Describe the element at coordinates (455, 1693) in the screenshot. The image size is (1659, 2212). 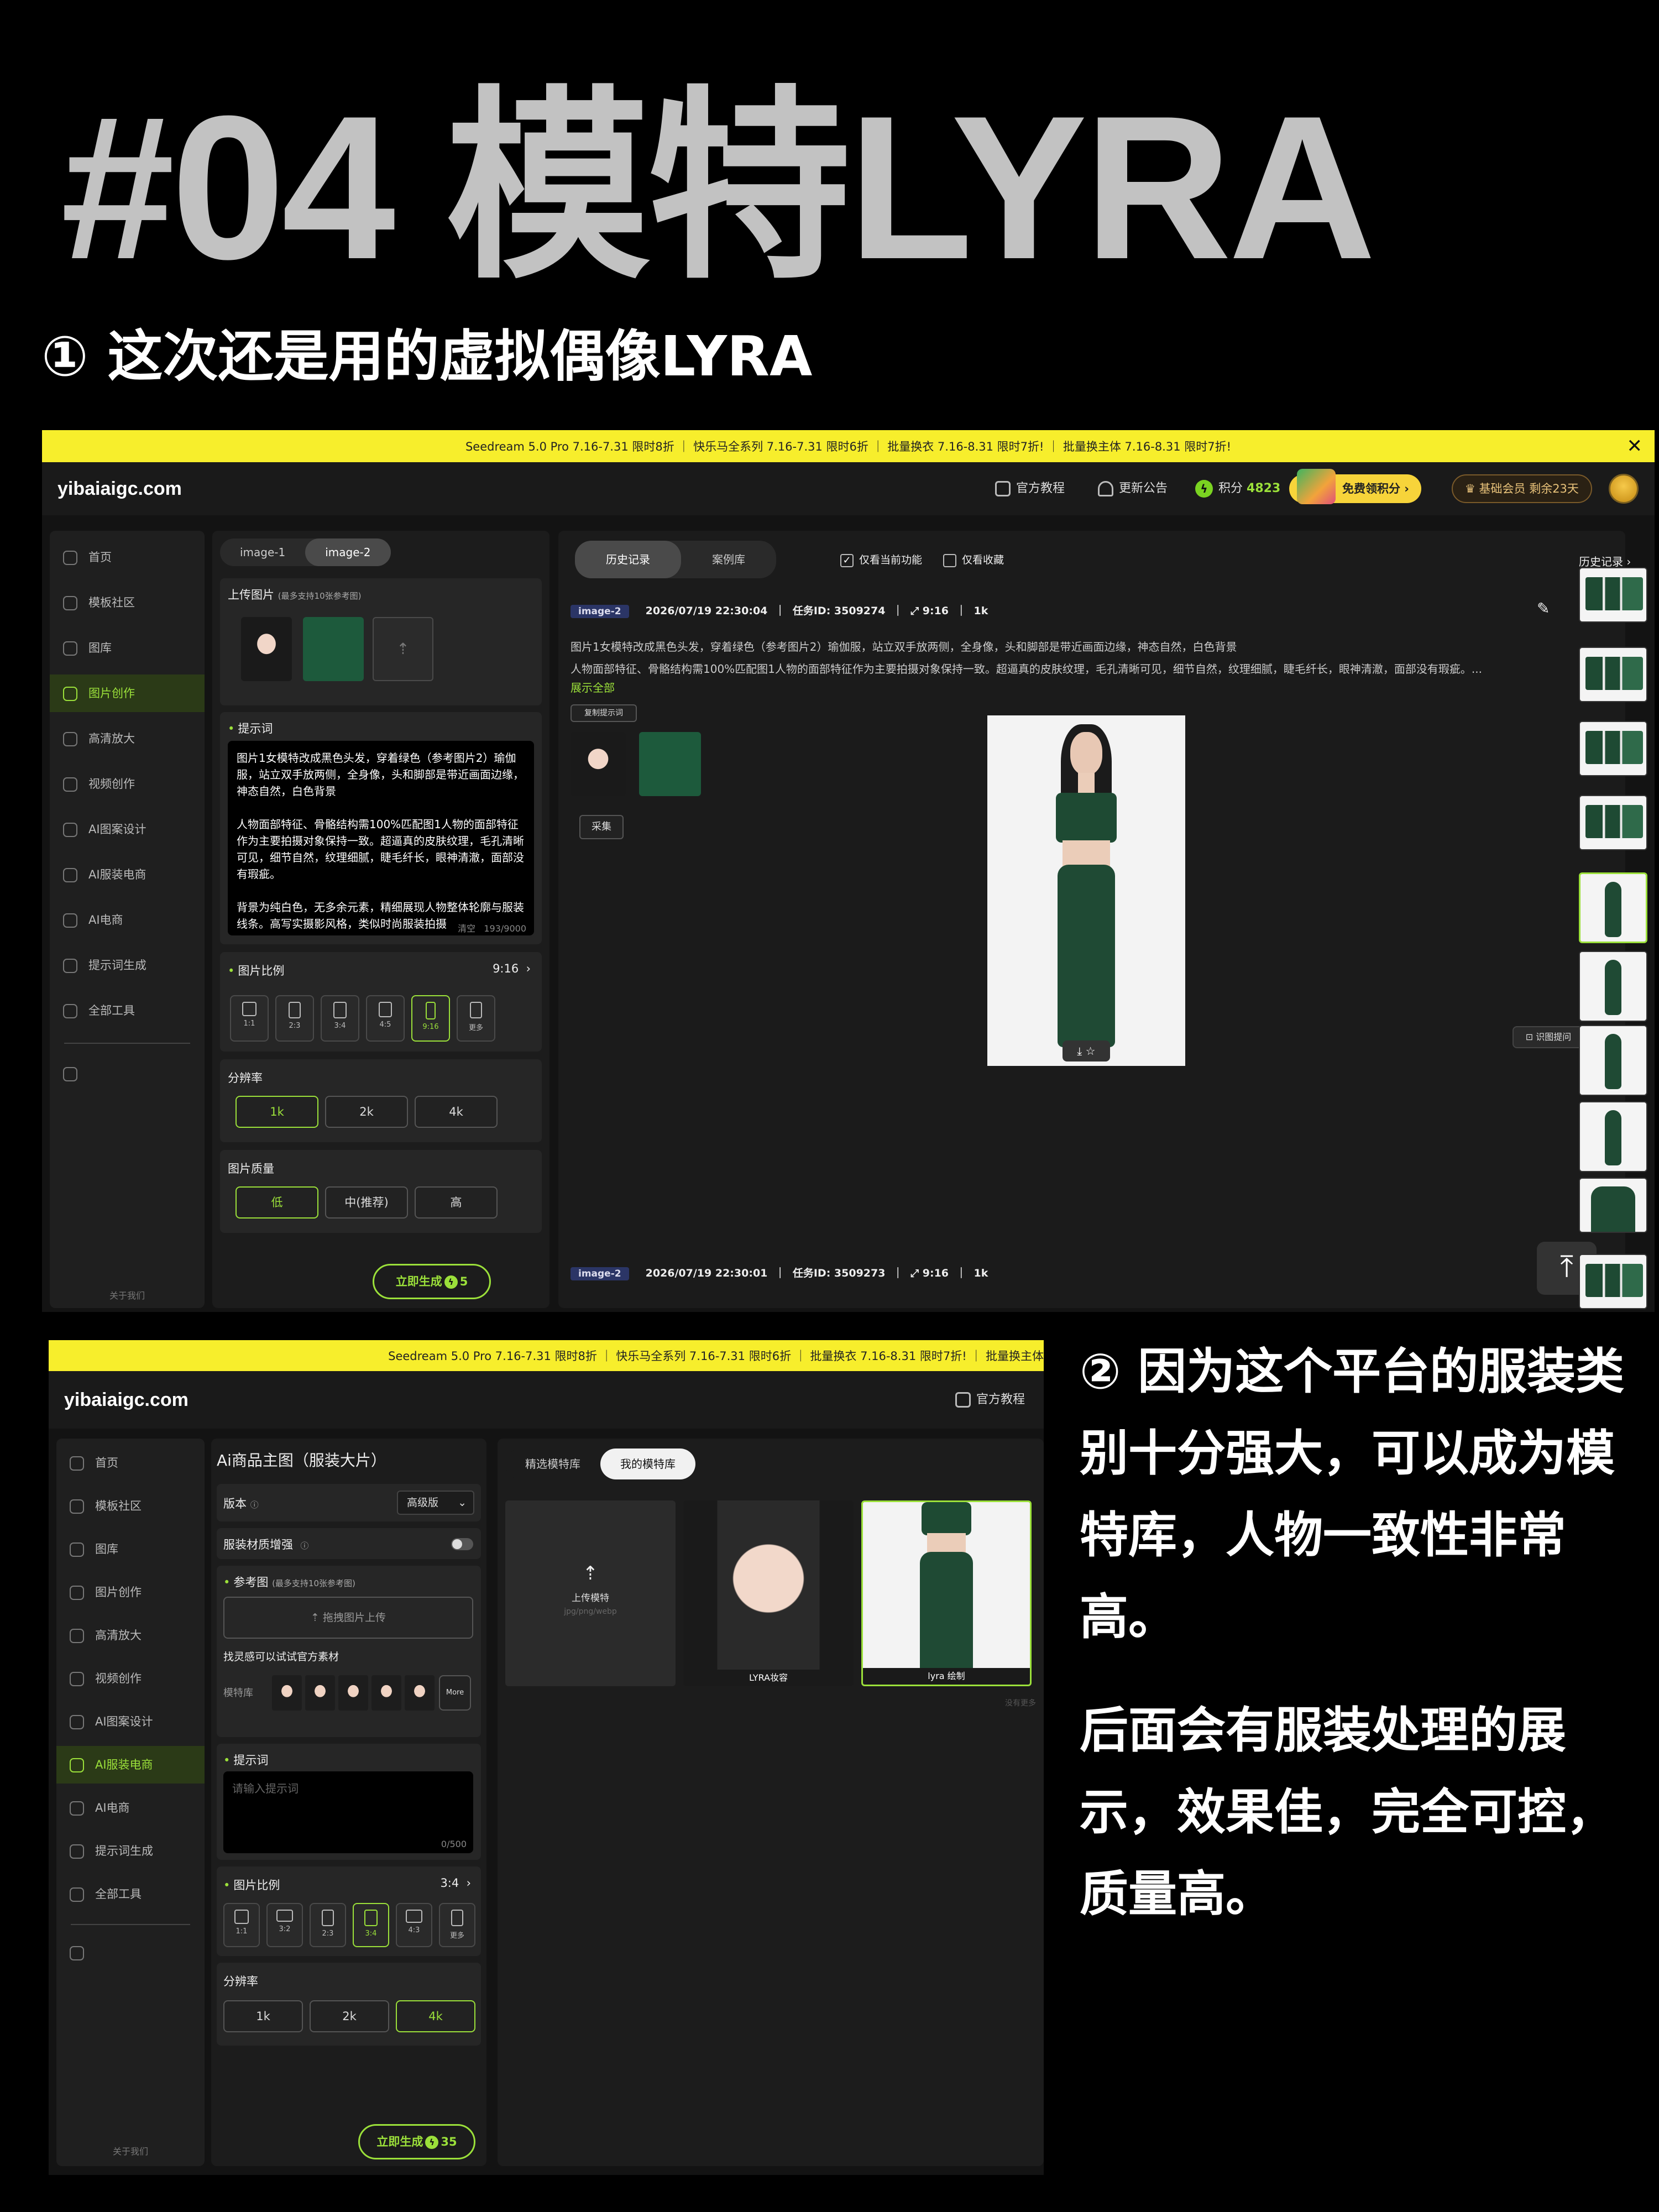
I see `more-models-button: More` at that location.